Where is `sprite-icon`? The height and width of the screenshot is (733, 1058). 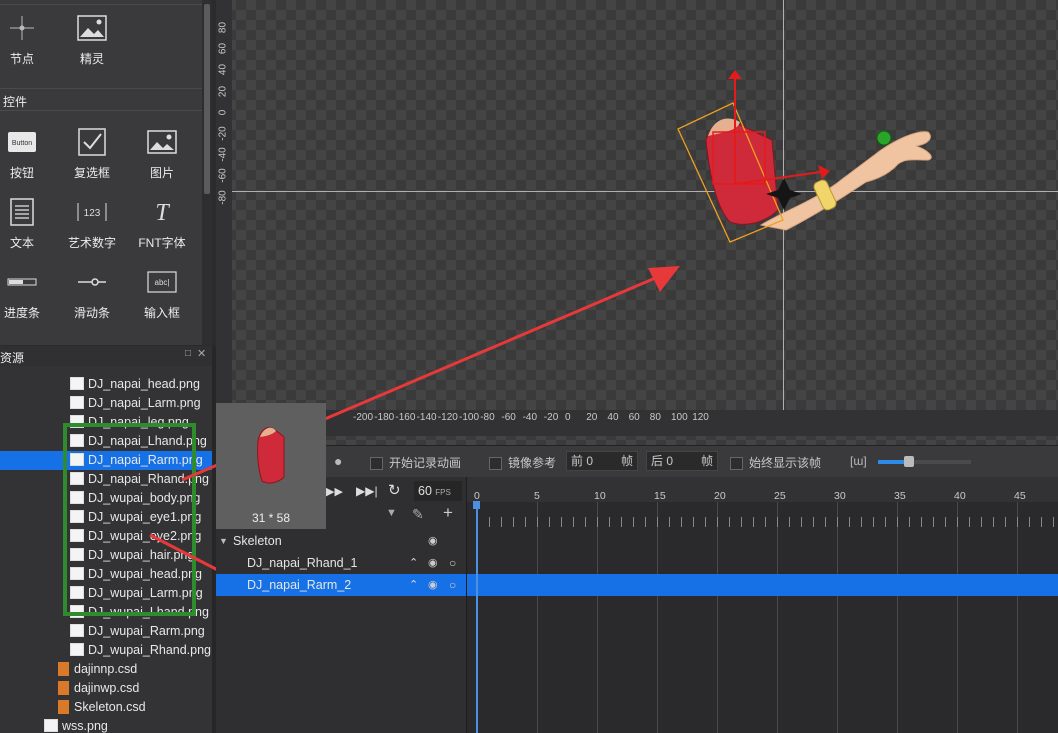 sprite-icon is located at coordinates (92, 28).